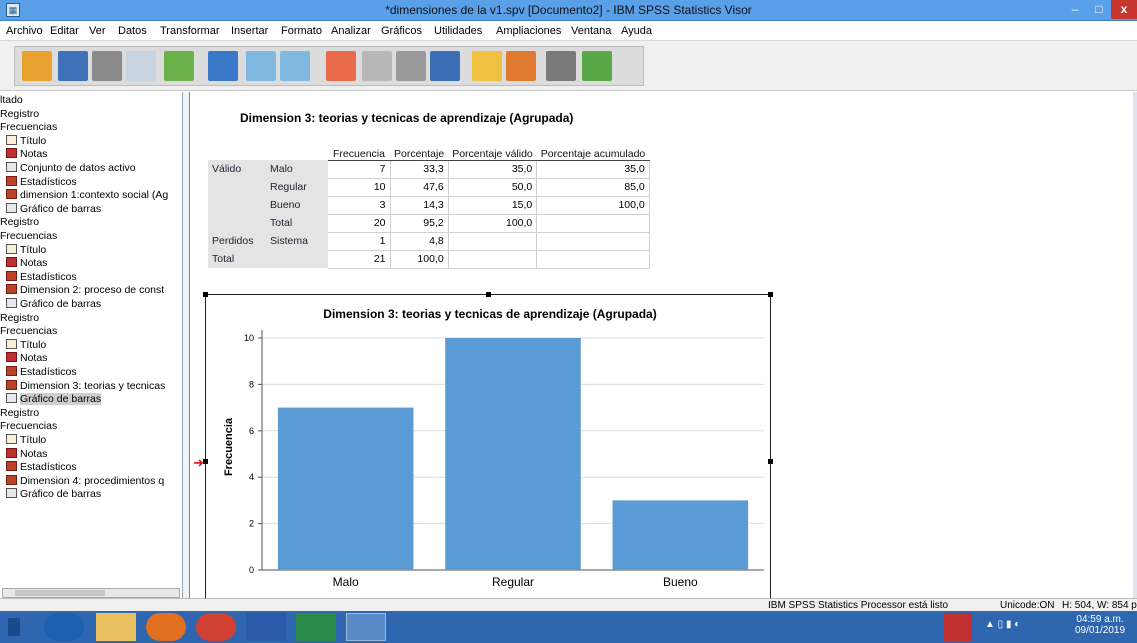 This screenshot has width=1137, height=643. What do you see at coordinates (591, 31) in the screenshot?
I see `menu-ventana: Ventana` at bounding box center [591, 31].